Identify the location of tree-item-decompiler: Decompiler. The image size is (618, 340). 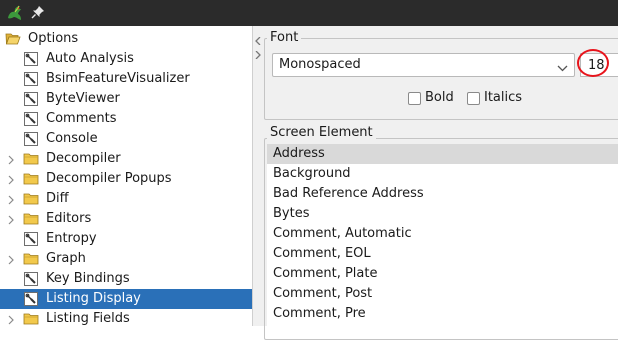
(126, 159).